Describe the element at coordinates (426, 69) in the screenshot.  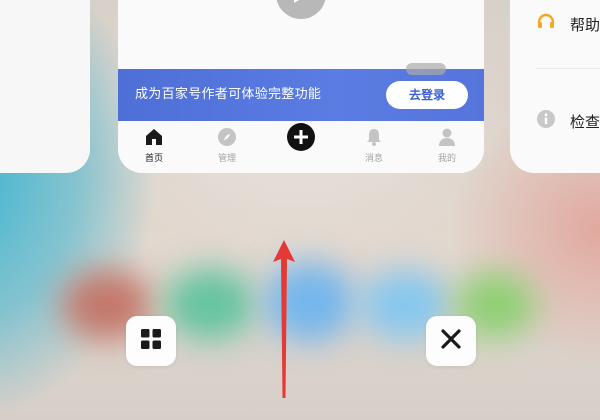
I see `drag-handle` at that location.